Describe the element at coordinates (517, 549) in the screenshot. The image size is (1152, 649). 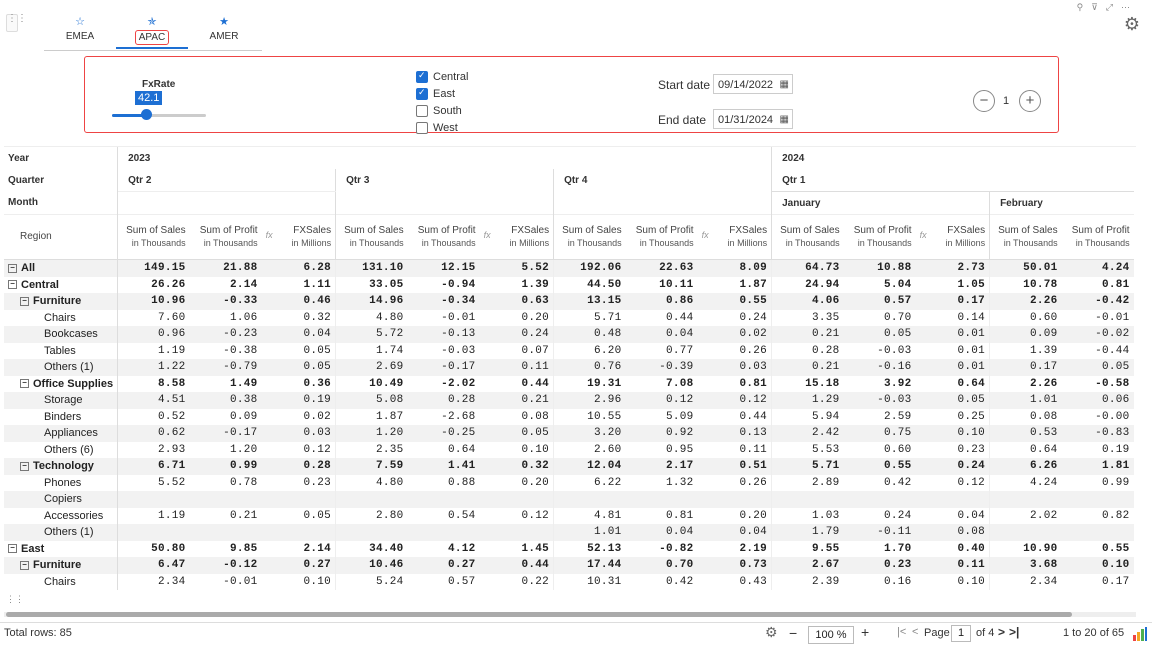
I see `value-cell: 1.45` at that location.